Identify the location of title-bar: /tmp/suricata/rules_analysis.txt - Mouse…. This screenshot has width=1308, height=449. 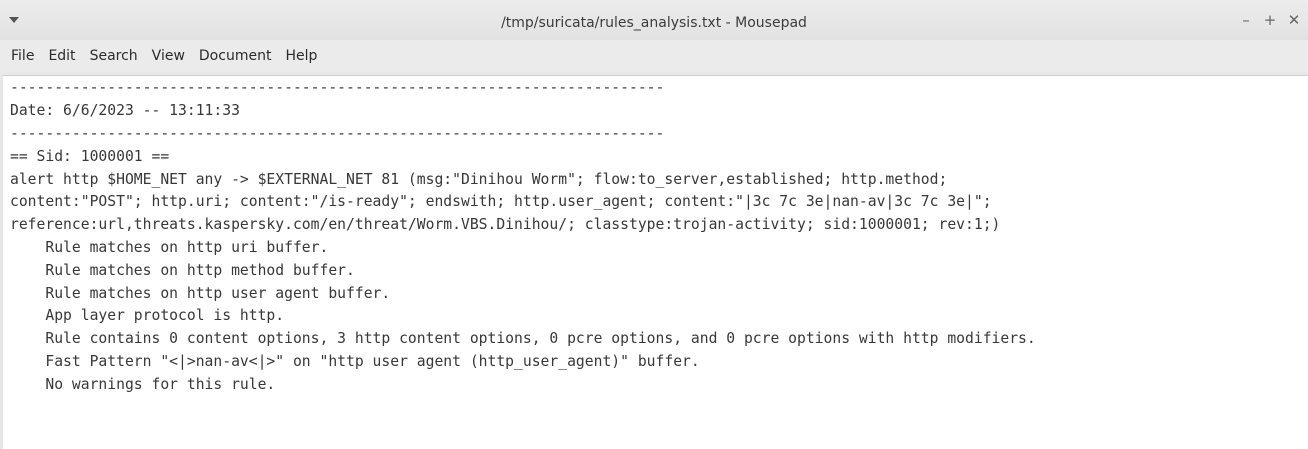
(654, 20).